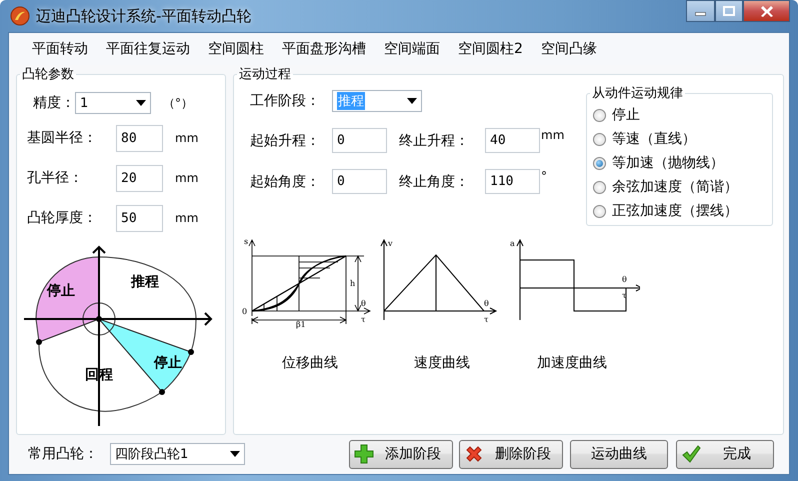  What do you see at coordinates (54, 103) in the screenshot?
I see `field-label: 精度：` at bounding box center [54, 103].